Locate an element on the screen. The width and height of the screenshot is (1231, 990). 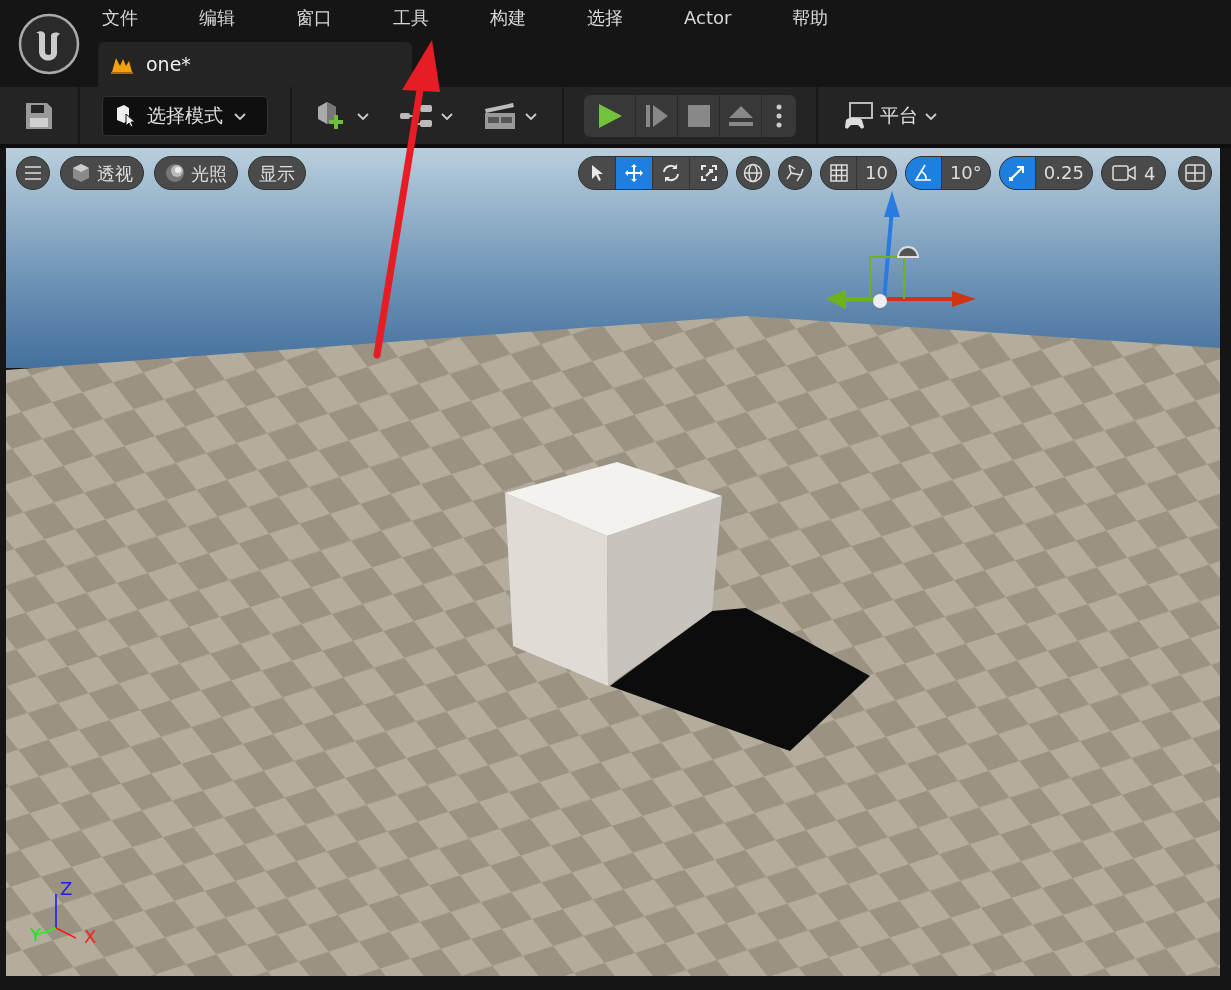
move-arrows-icon is located at coordinates (634, 173).